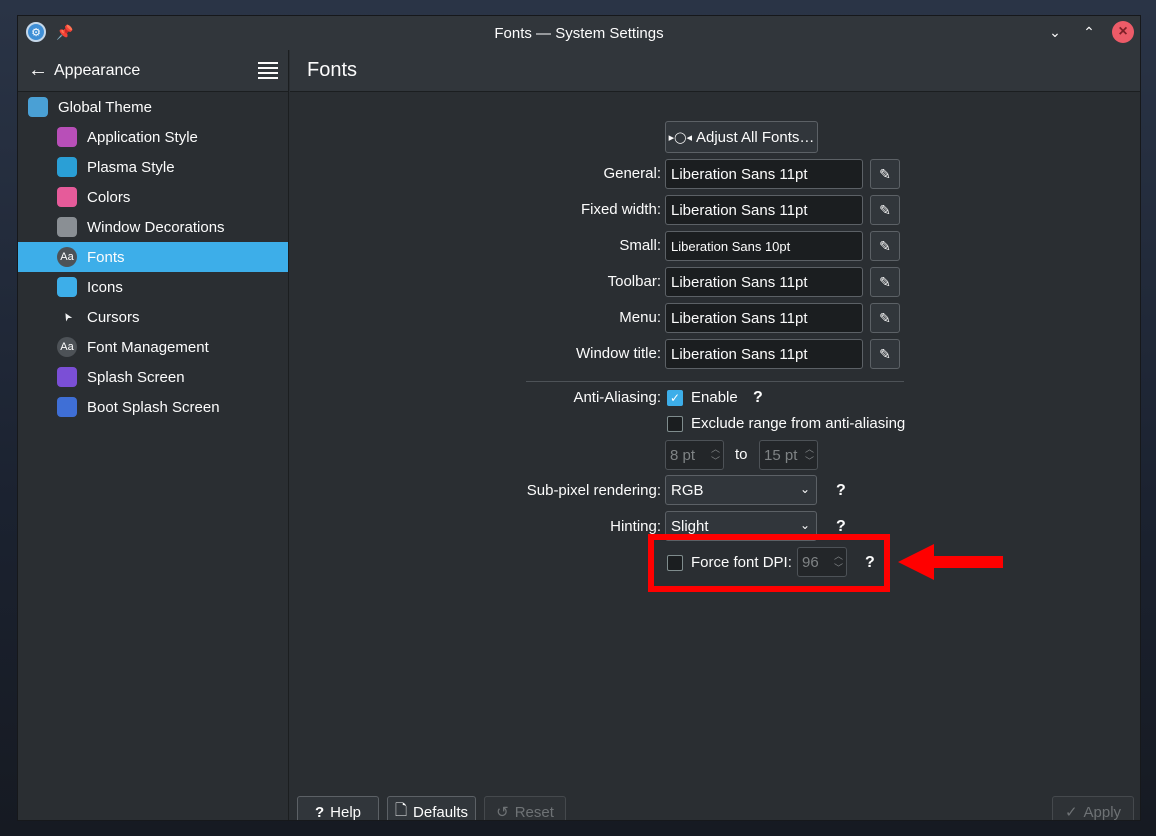 This screenshot has width=1156, height=836. Describe the element at coordinates (136, 377) in the screenshot. I see `sidebar-item-label: Splash Screen` at that location.